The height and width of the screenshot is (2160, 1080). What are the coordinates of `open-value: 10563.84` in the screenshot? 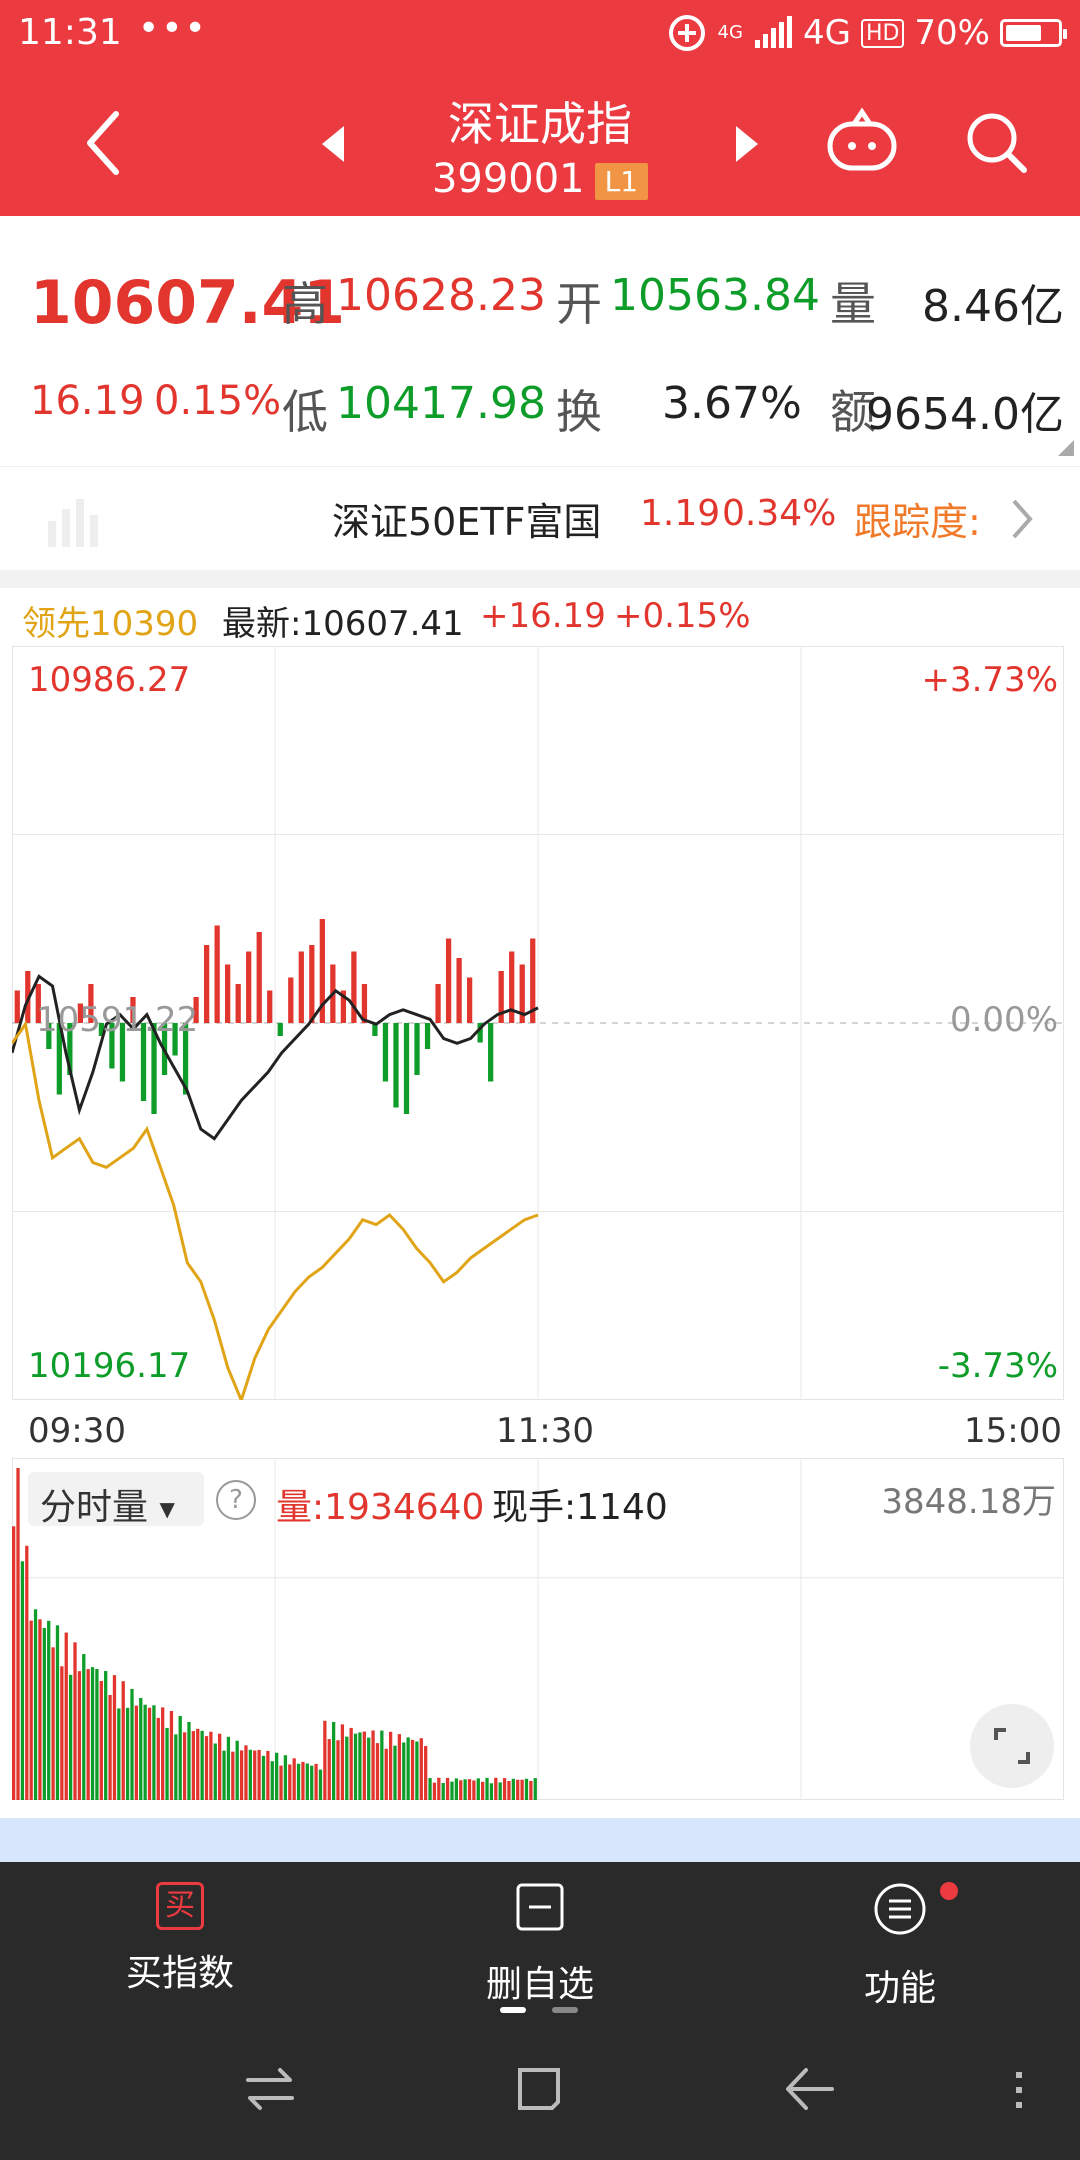 It's located at (715, 295).